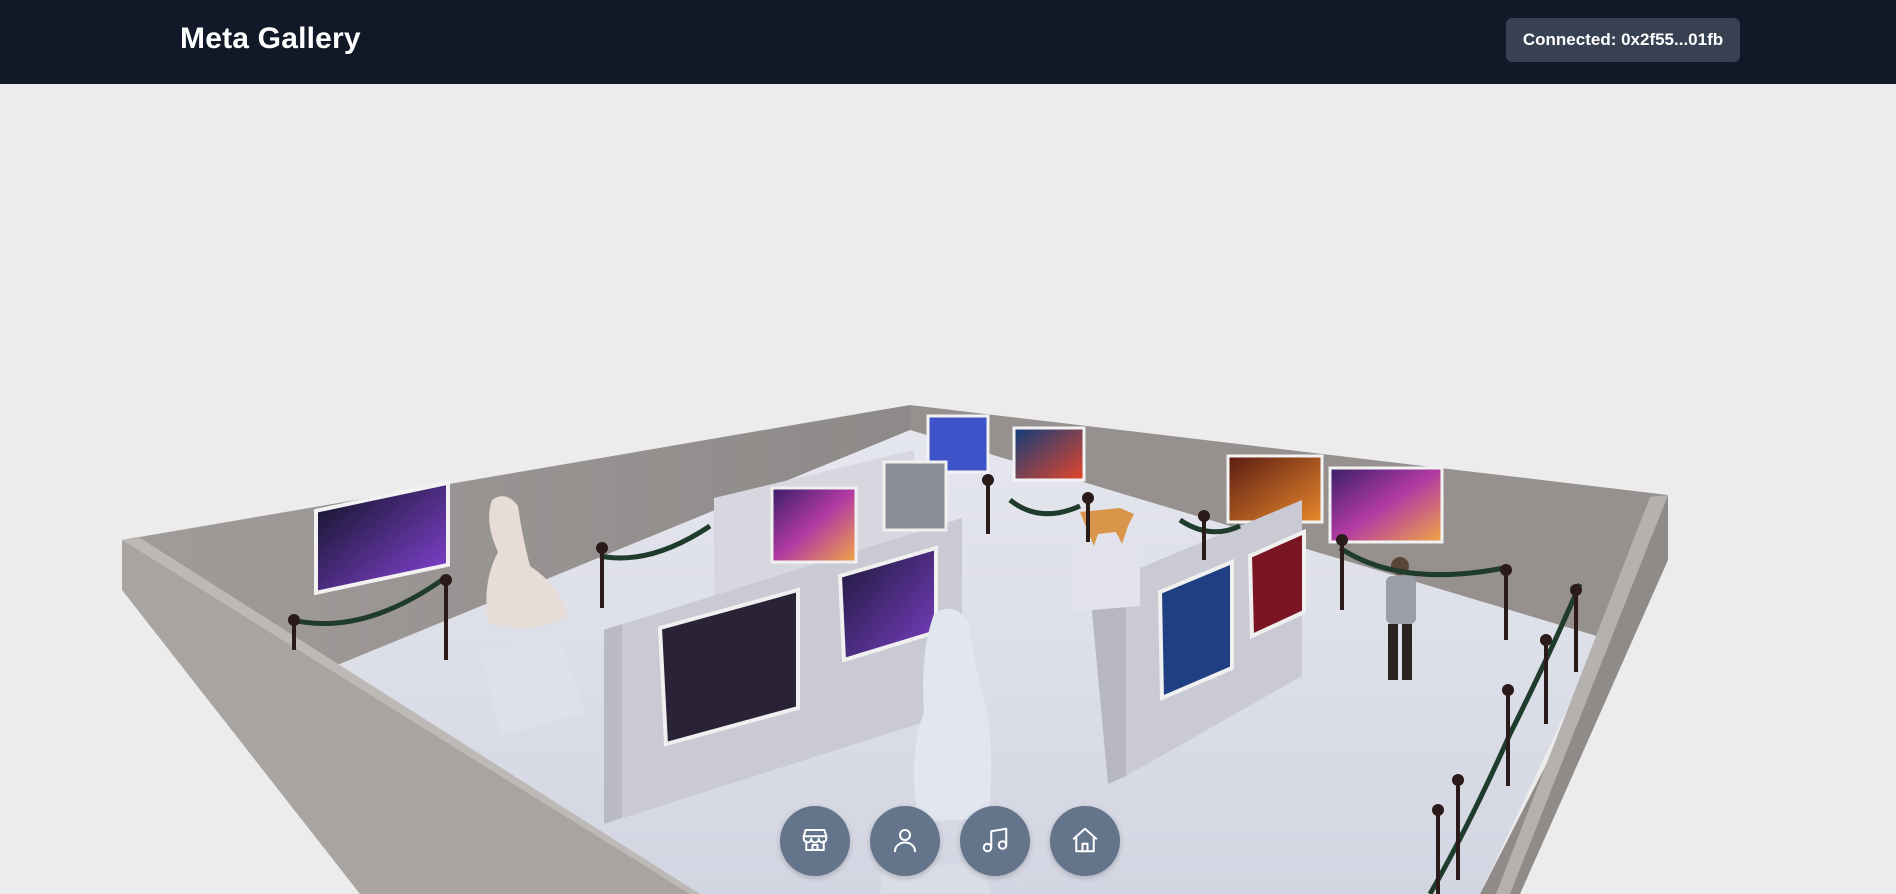 The height and width of the screenshot is (894, 1896). I want to click on home-icon, so click(1085, 841).